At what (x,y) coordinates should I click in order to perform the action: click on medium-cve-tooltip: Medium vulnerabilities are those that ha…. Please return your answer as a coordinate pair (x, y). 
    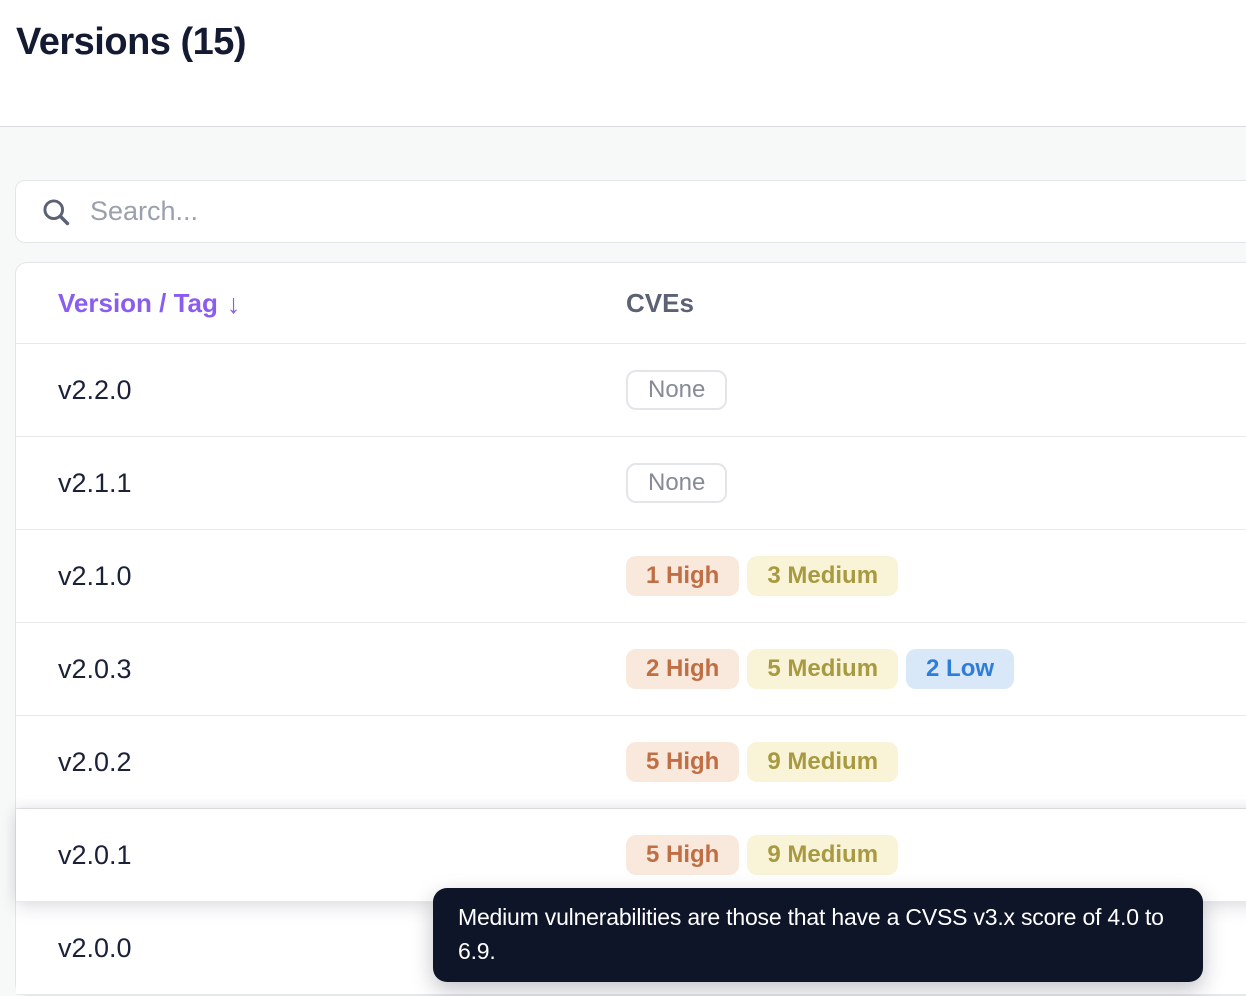
    Looking at the image, I should click on (818, 935).